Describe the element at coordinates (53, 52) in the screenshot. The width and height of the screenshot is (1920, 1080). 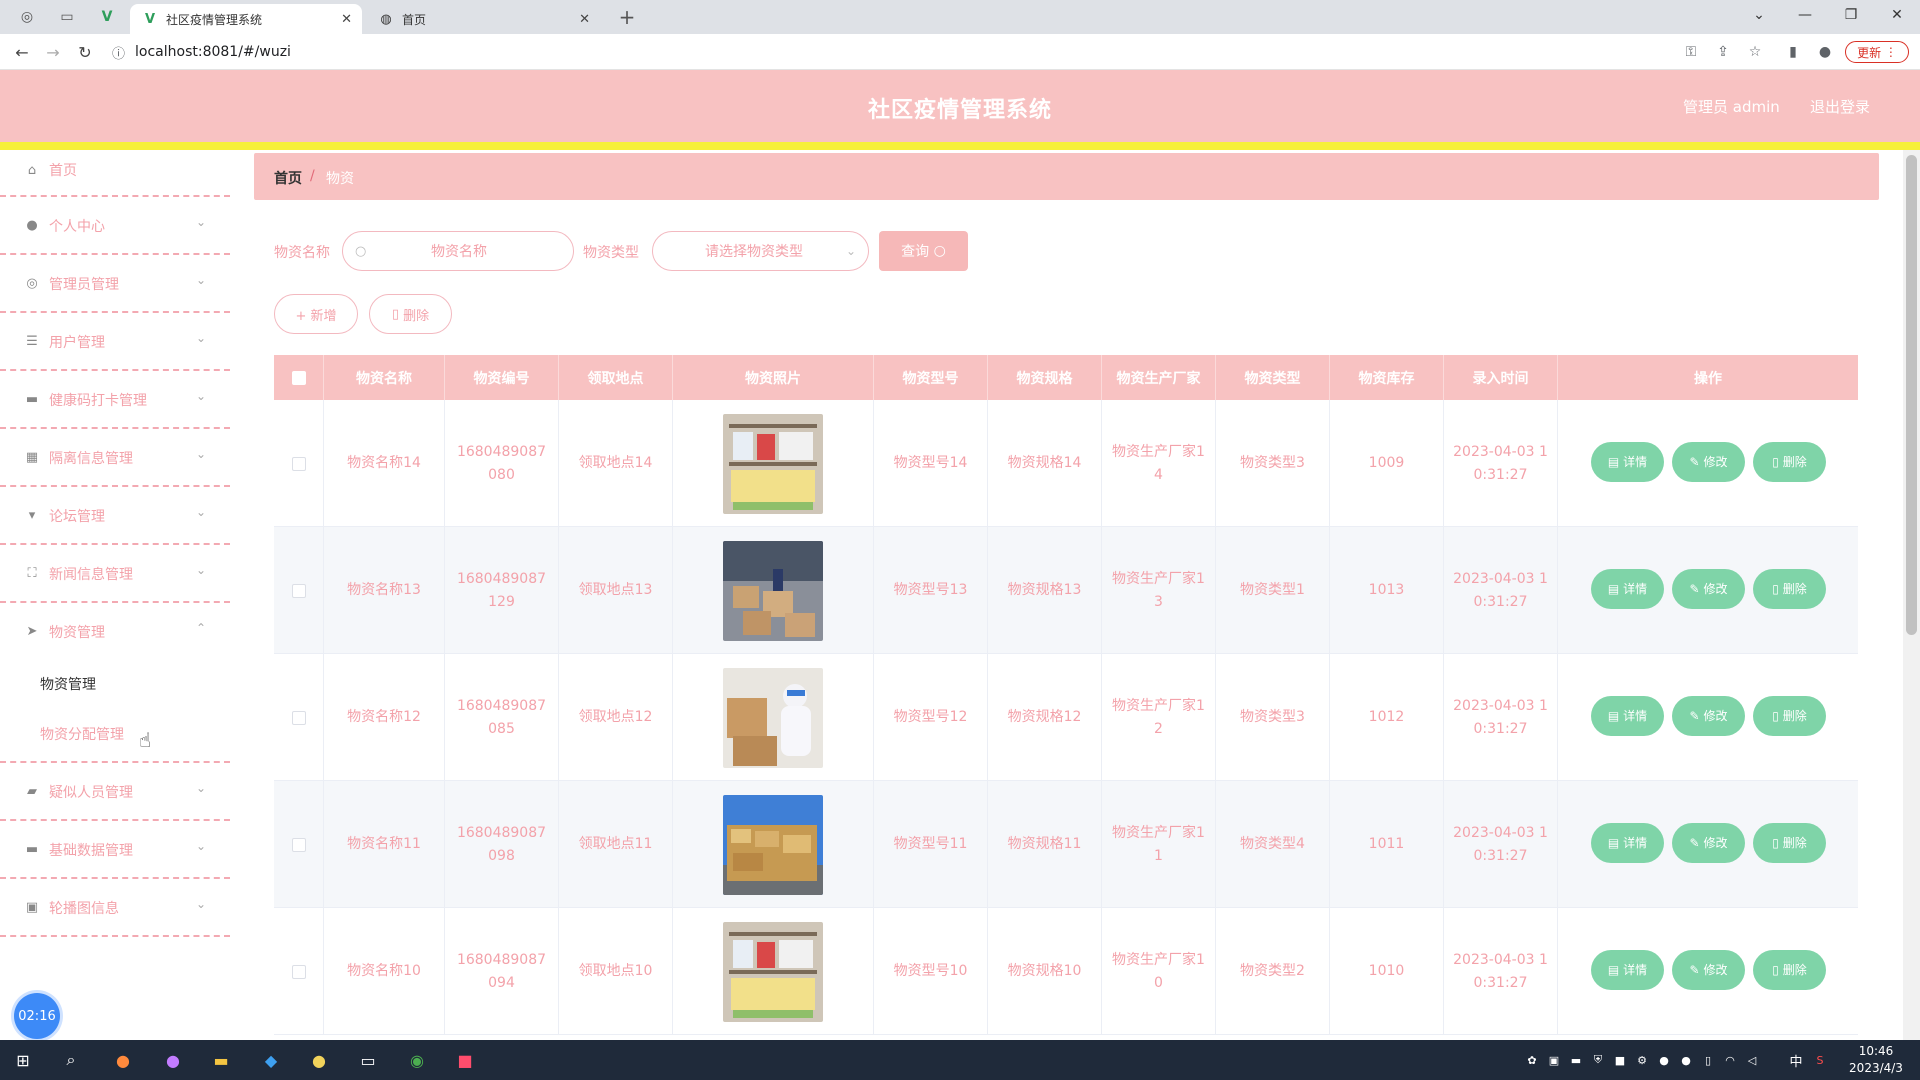
I see `forward-icon: →` at that location.